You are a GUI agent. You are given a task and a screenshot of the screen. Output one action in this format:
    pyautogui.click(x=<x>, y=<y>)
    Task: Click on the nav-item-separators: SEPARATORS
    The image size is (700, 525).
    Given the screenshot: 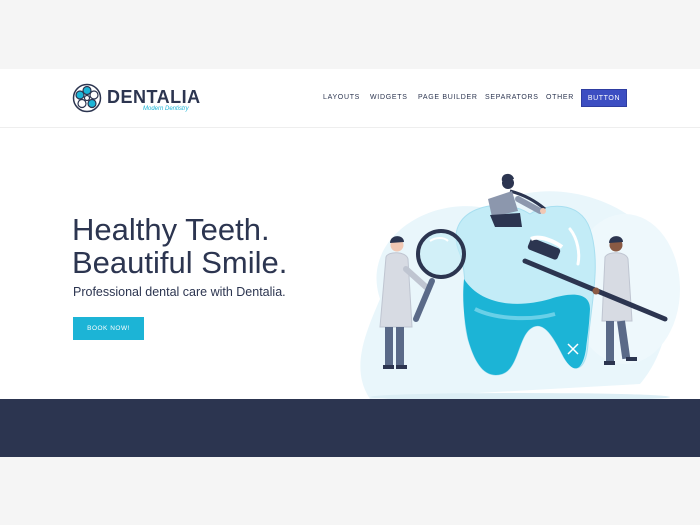 What is the action you would take?
    pyautogui.click(x=512, y=97)
    